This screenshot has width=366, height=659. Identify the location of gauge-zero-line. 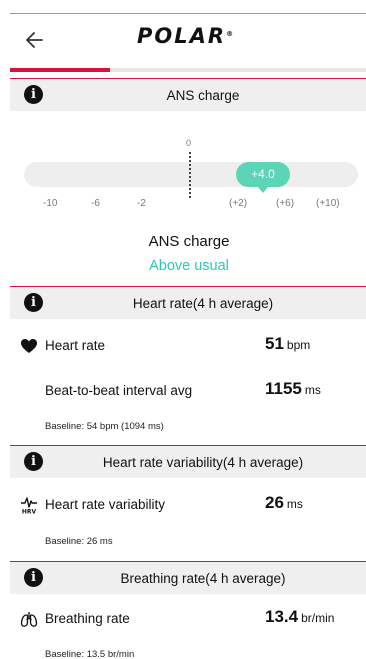
(190, 175).